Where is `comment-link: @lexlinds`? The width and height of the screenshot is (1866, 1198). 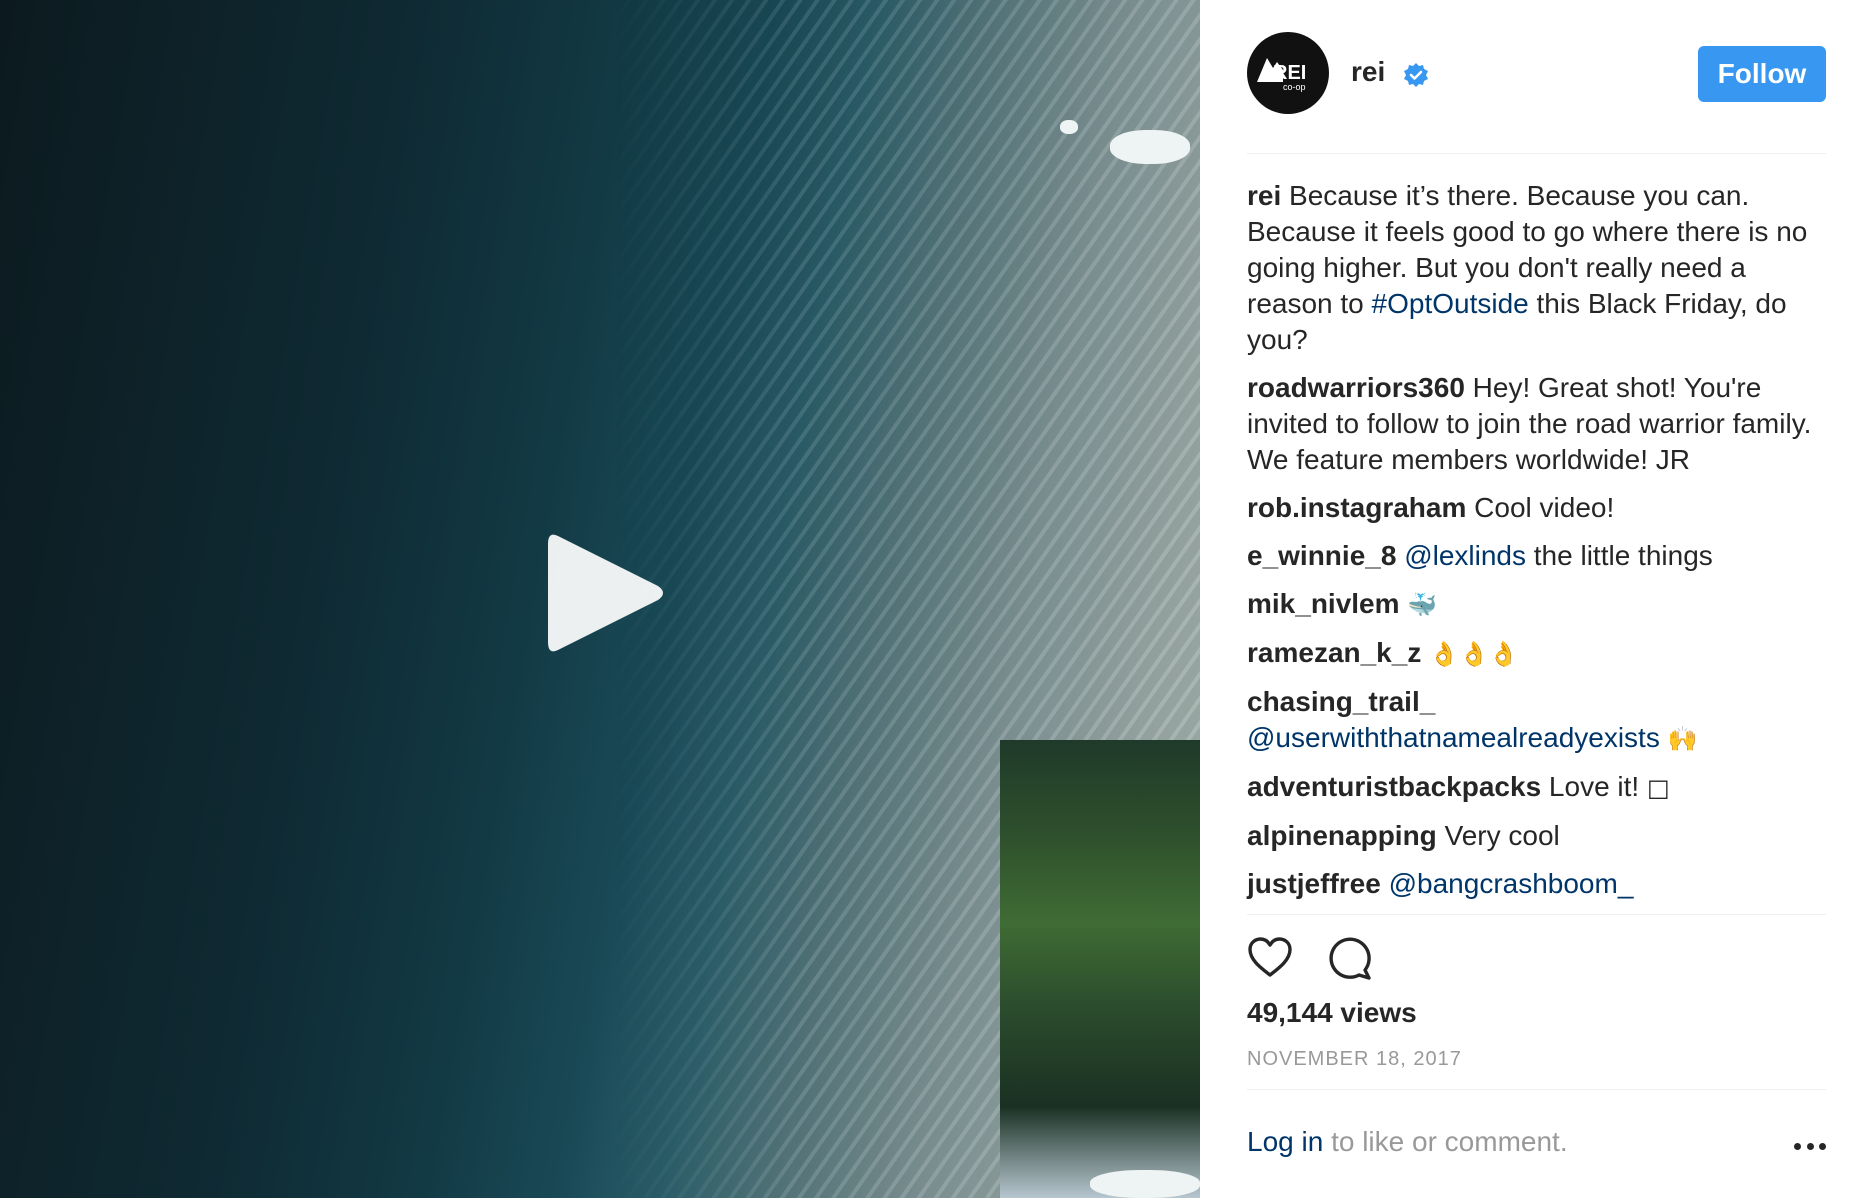
comment-link: @lexlinds is located at coordinates (1465, 555).